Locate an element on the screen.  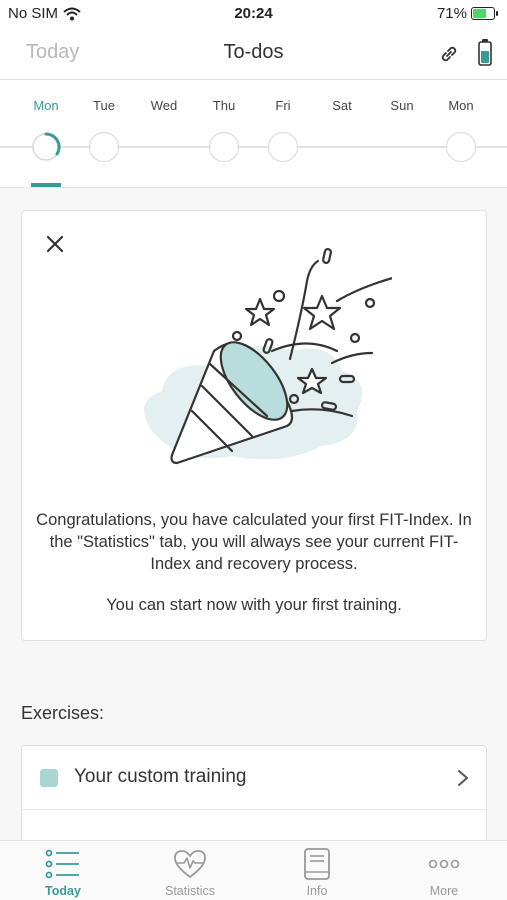
active-day-indicator is located at coordinates (46, 185).